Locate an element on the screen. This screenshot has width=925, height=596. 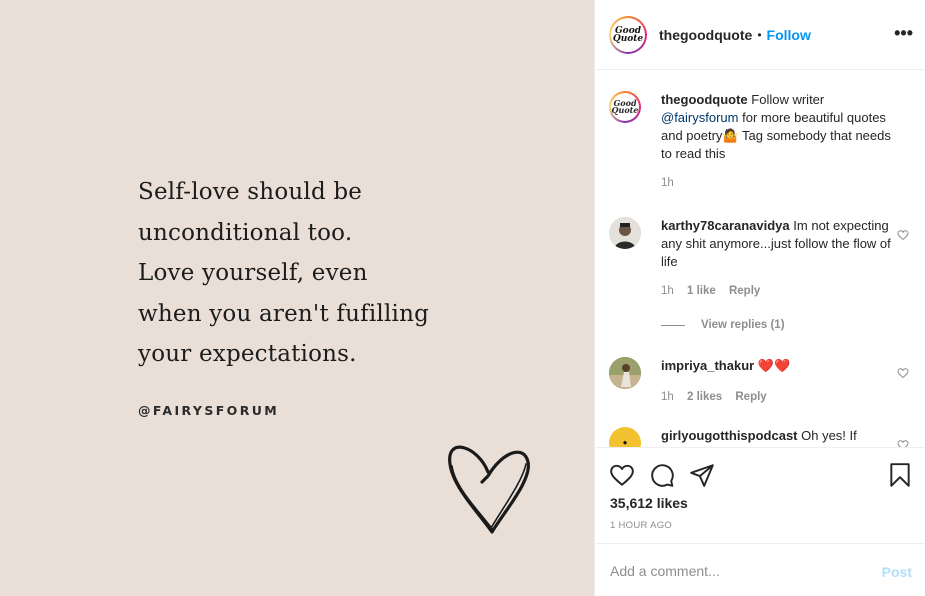
avatar: ◆ is located at coordinates (625, 437).